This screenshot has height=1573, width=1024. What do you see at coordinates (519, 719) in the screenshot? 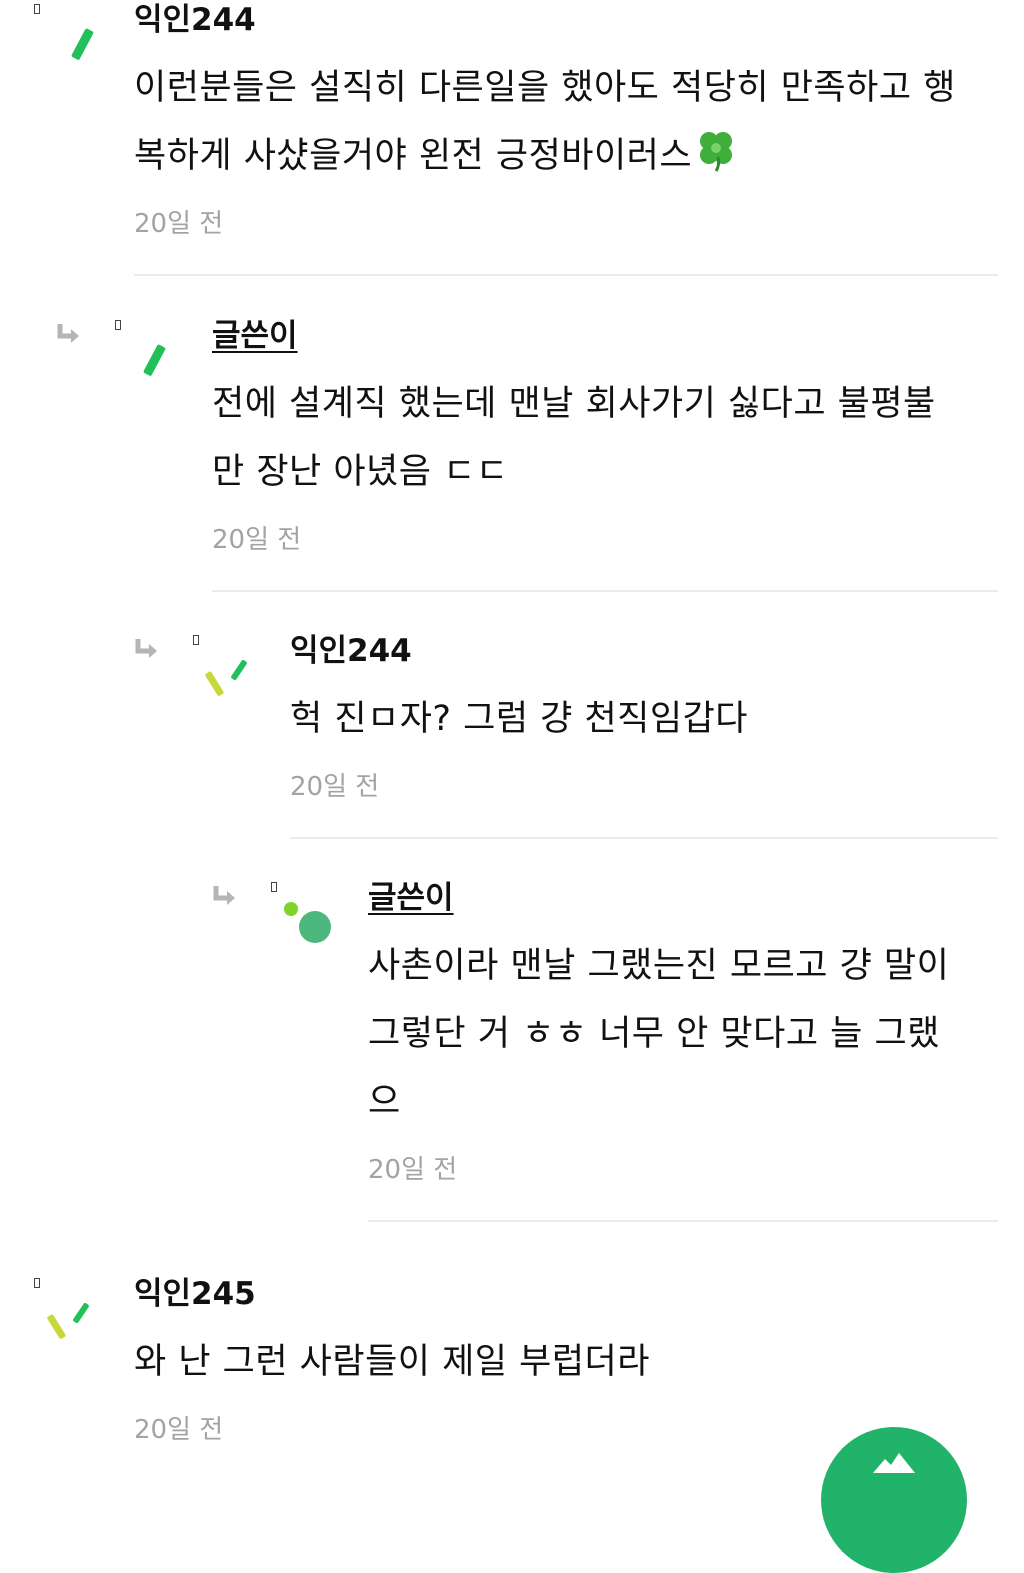
I see `comment-body: 헉 진ㅁ자? 그럼 걍 천직임갑다` at bounding box center [519, 719].